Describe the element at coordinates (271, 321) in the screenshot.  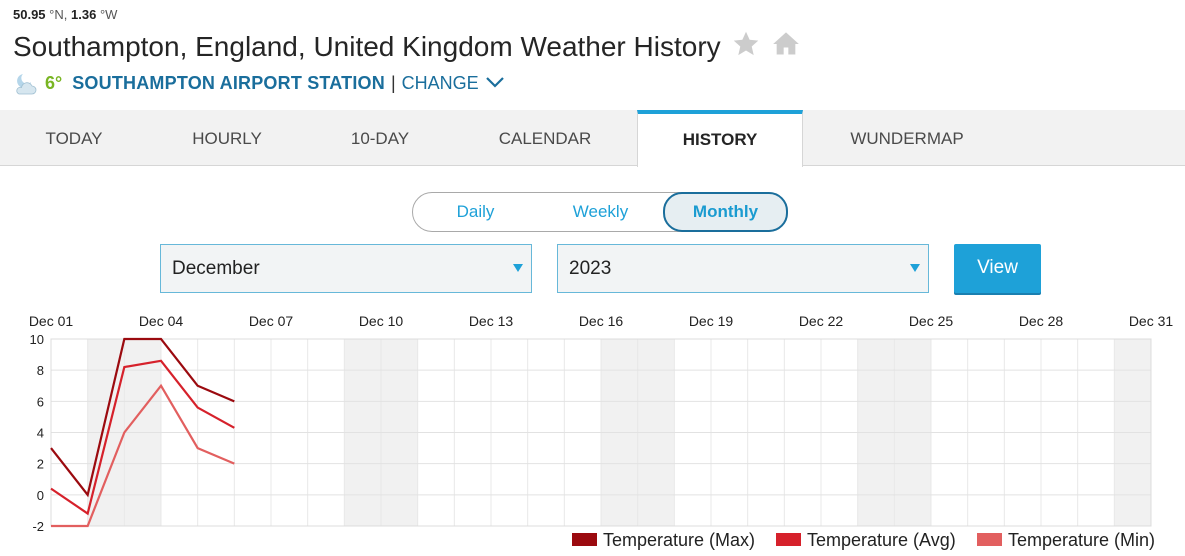
I see `x-tick-label: Dec 07` at that location.